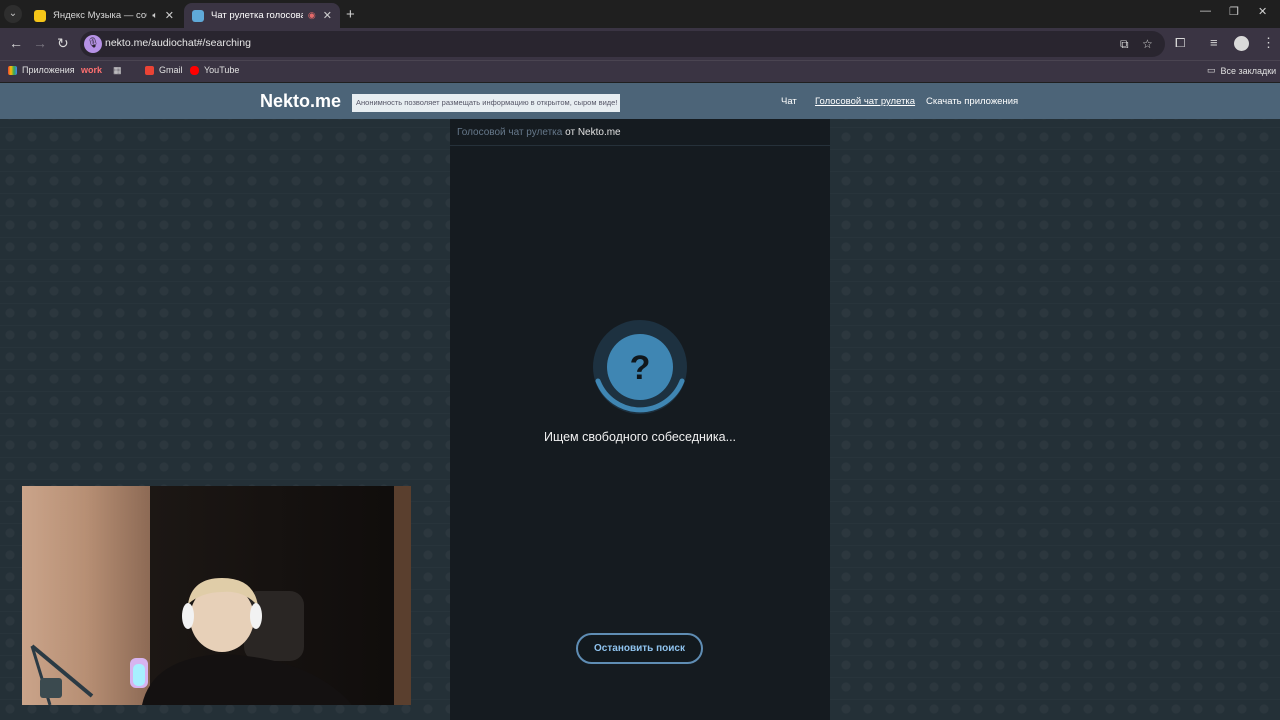 This screenshot has height=720, width=1280. What do you see at coordinates (640, 132) in the screenshot?
I see `breadcrumb: Голосовой чат рулетка от Nekto.me` at bounding box center [640, 132].